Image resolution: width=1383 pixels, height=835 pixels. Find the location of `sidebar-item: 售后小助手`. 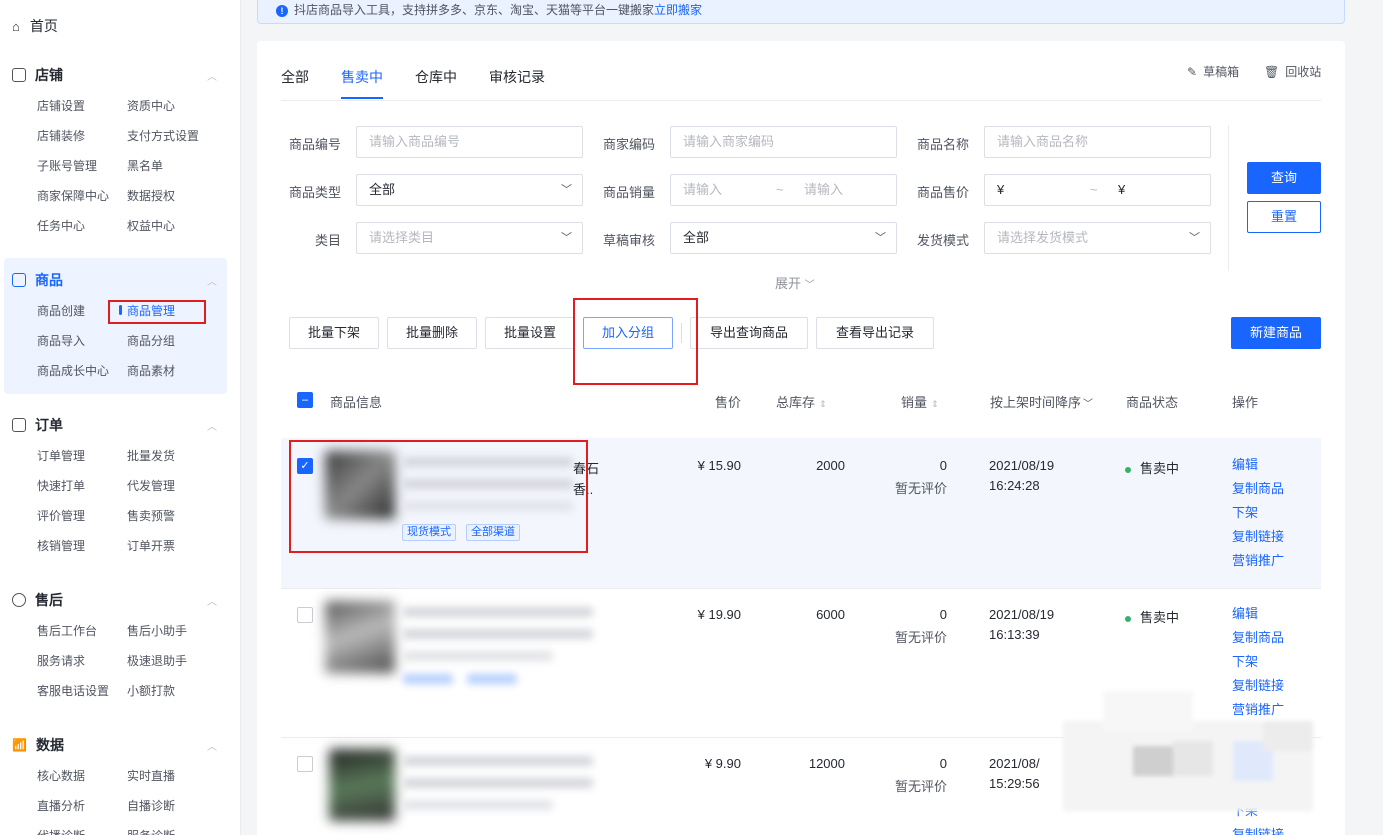

sidebar-item: 售后小助手 is located at coordinates (157, 630).